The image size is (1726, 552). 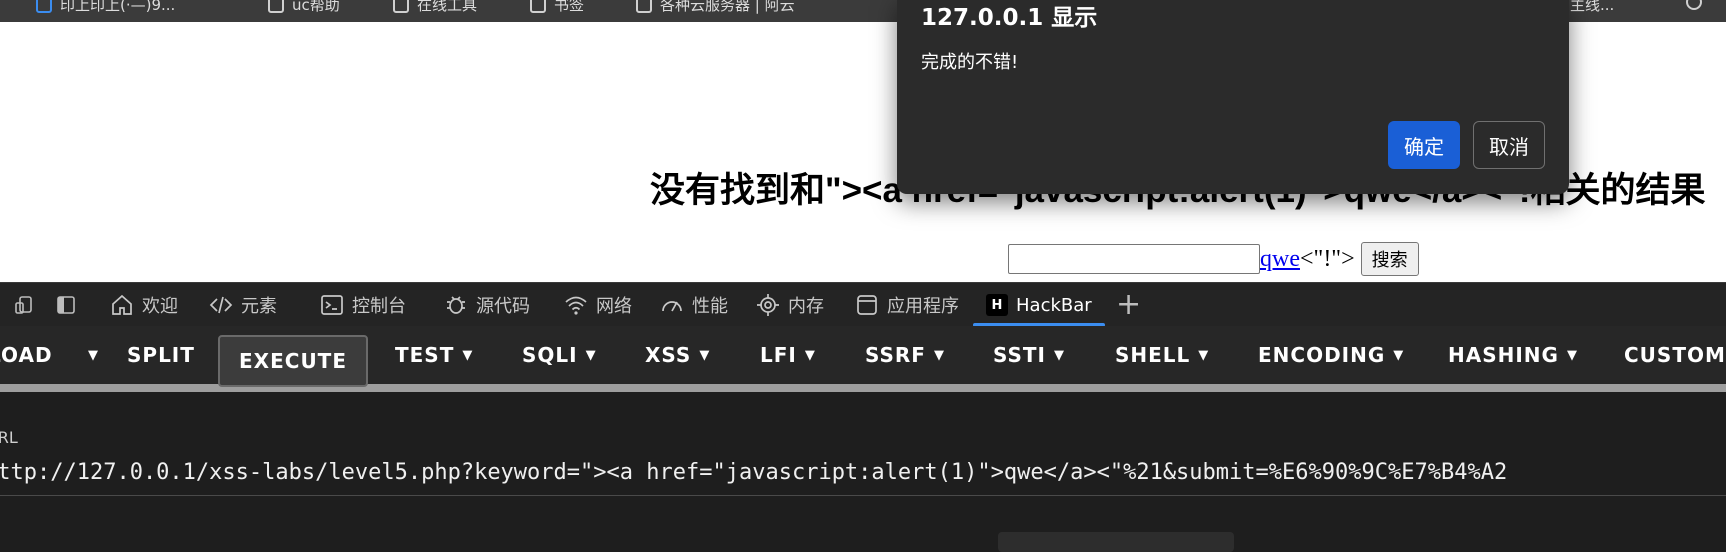 I want to click on bookmark-item: 在线工具, so click(x=435, y=7).